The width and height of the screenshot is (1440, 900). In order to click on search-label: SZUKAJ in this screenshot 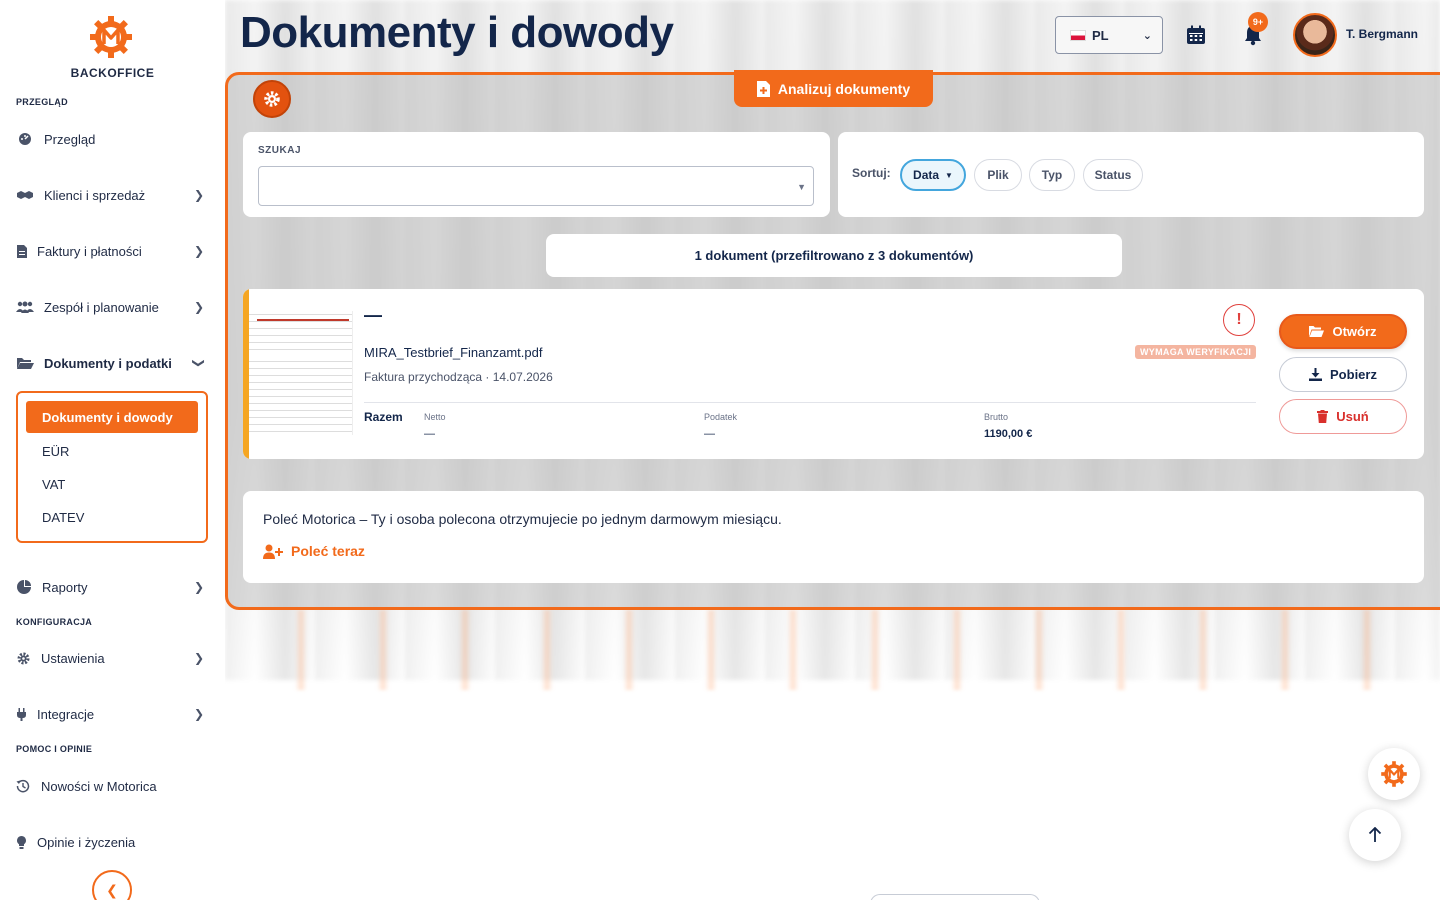, I will do `click(280, 150)`.